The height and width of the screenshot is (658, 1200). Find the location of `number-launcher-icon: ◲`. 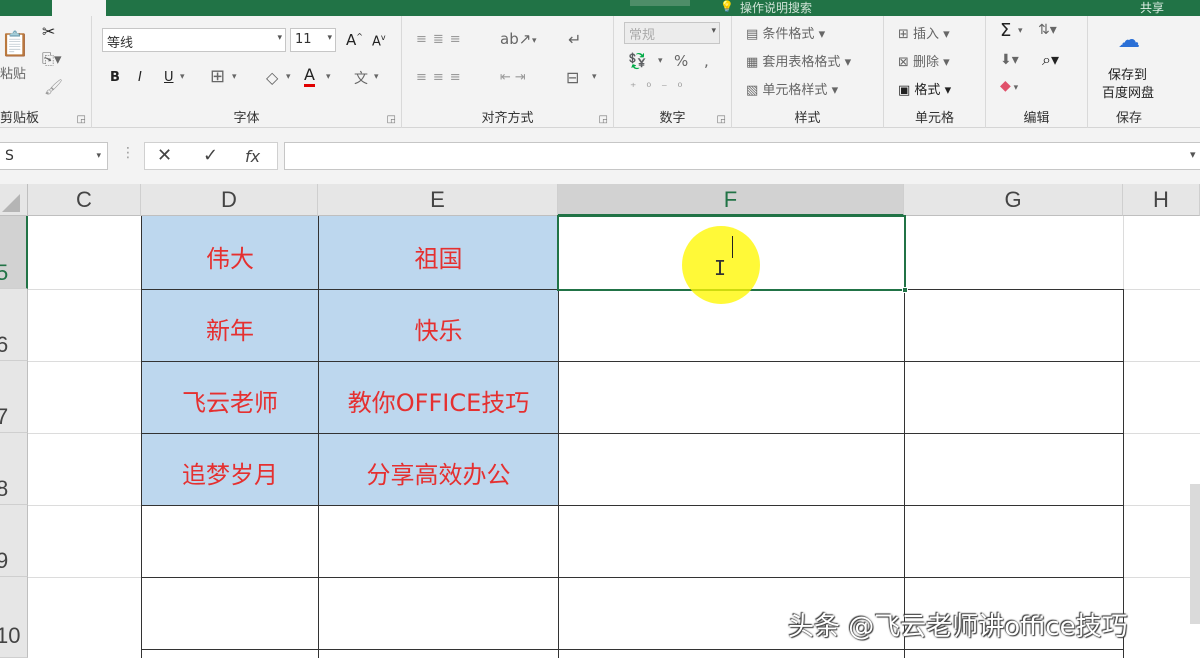

number-launcher-icon: ◲ is located at coordinates (721, 119).